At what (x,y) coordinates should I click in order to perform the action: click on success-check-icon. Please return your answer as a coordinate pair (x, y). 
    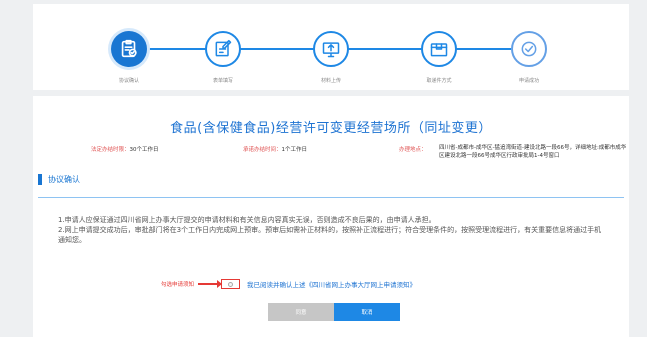
    Looking at the image, I should click on (529, 49).